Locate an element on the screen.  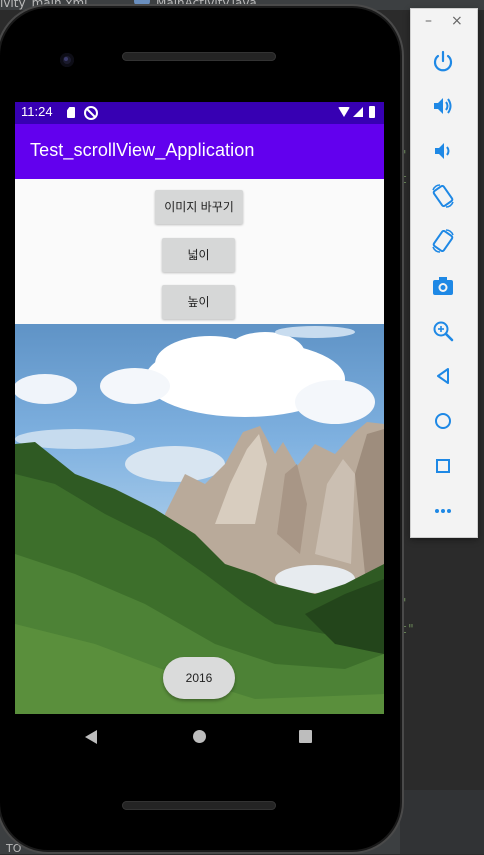
minimize-button: – is located at coordinates (428, 21).